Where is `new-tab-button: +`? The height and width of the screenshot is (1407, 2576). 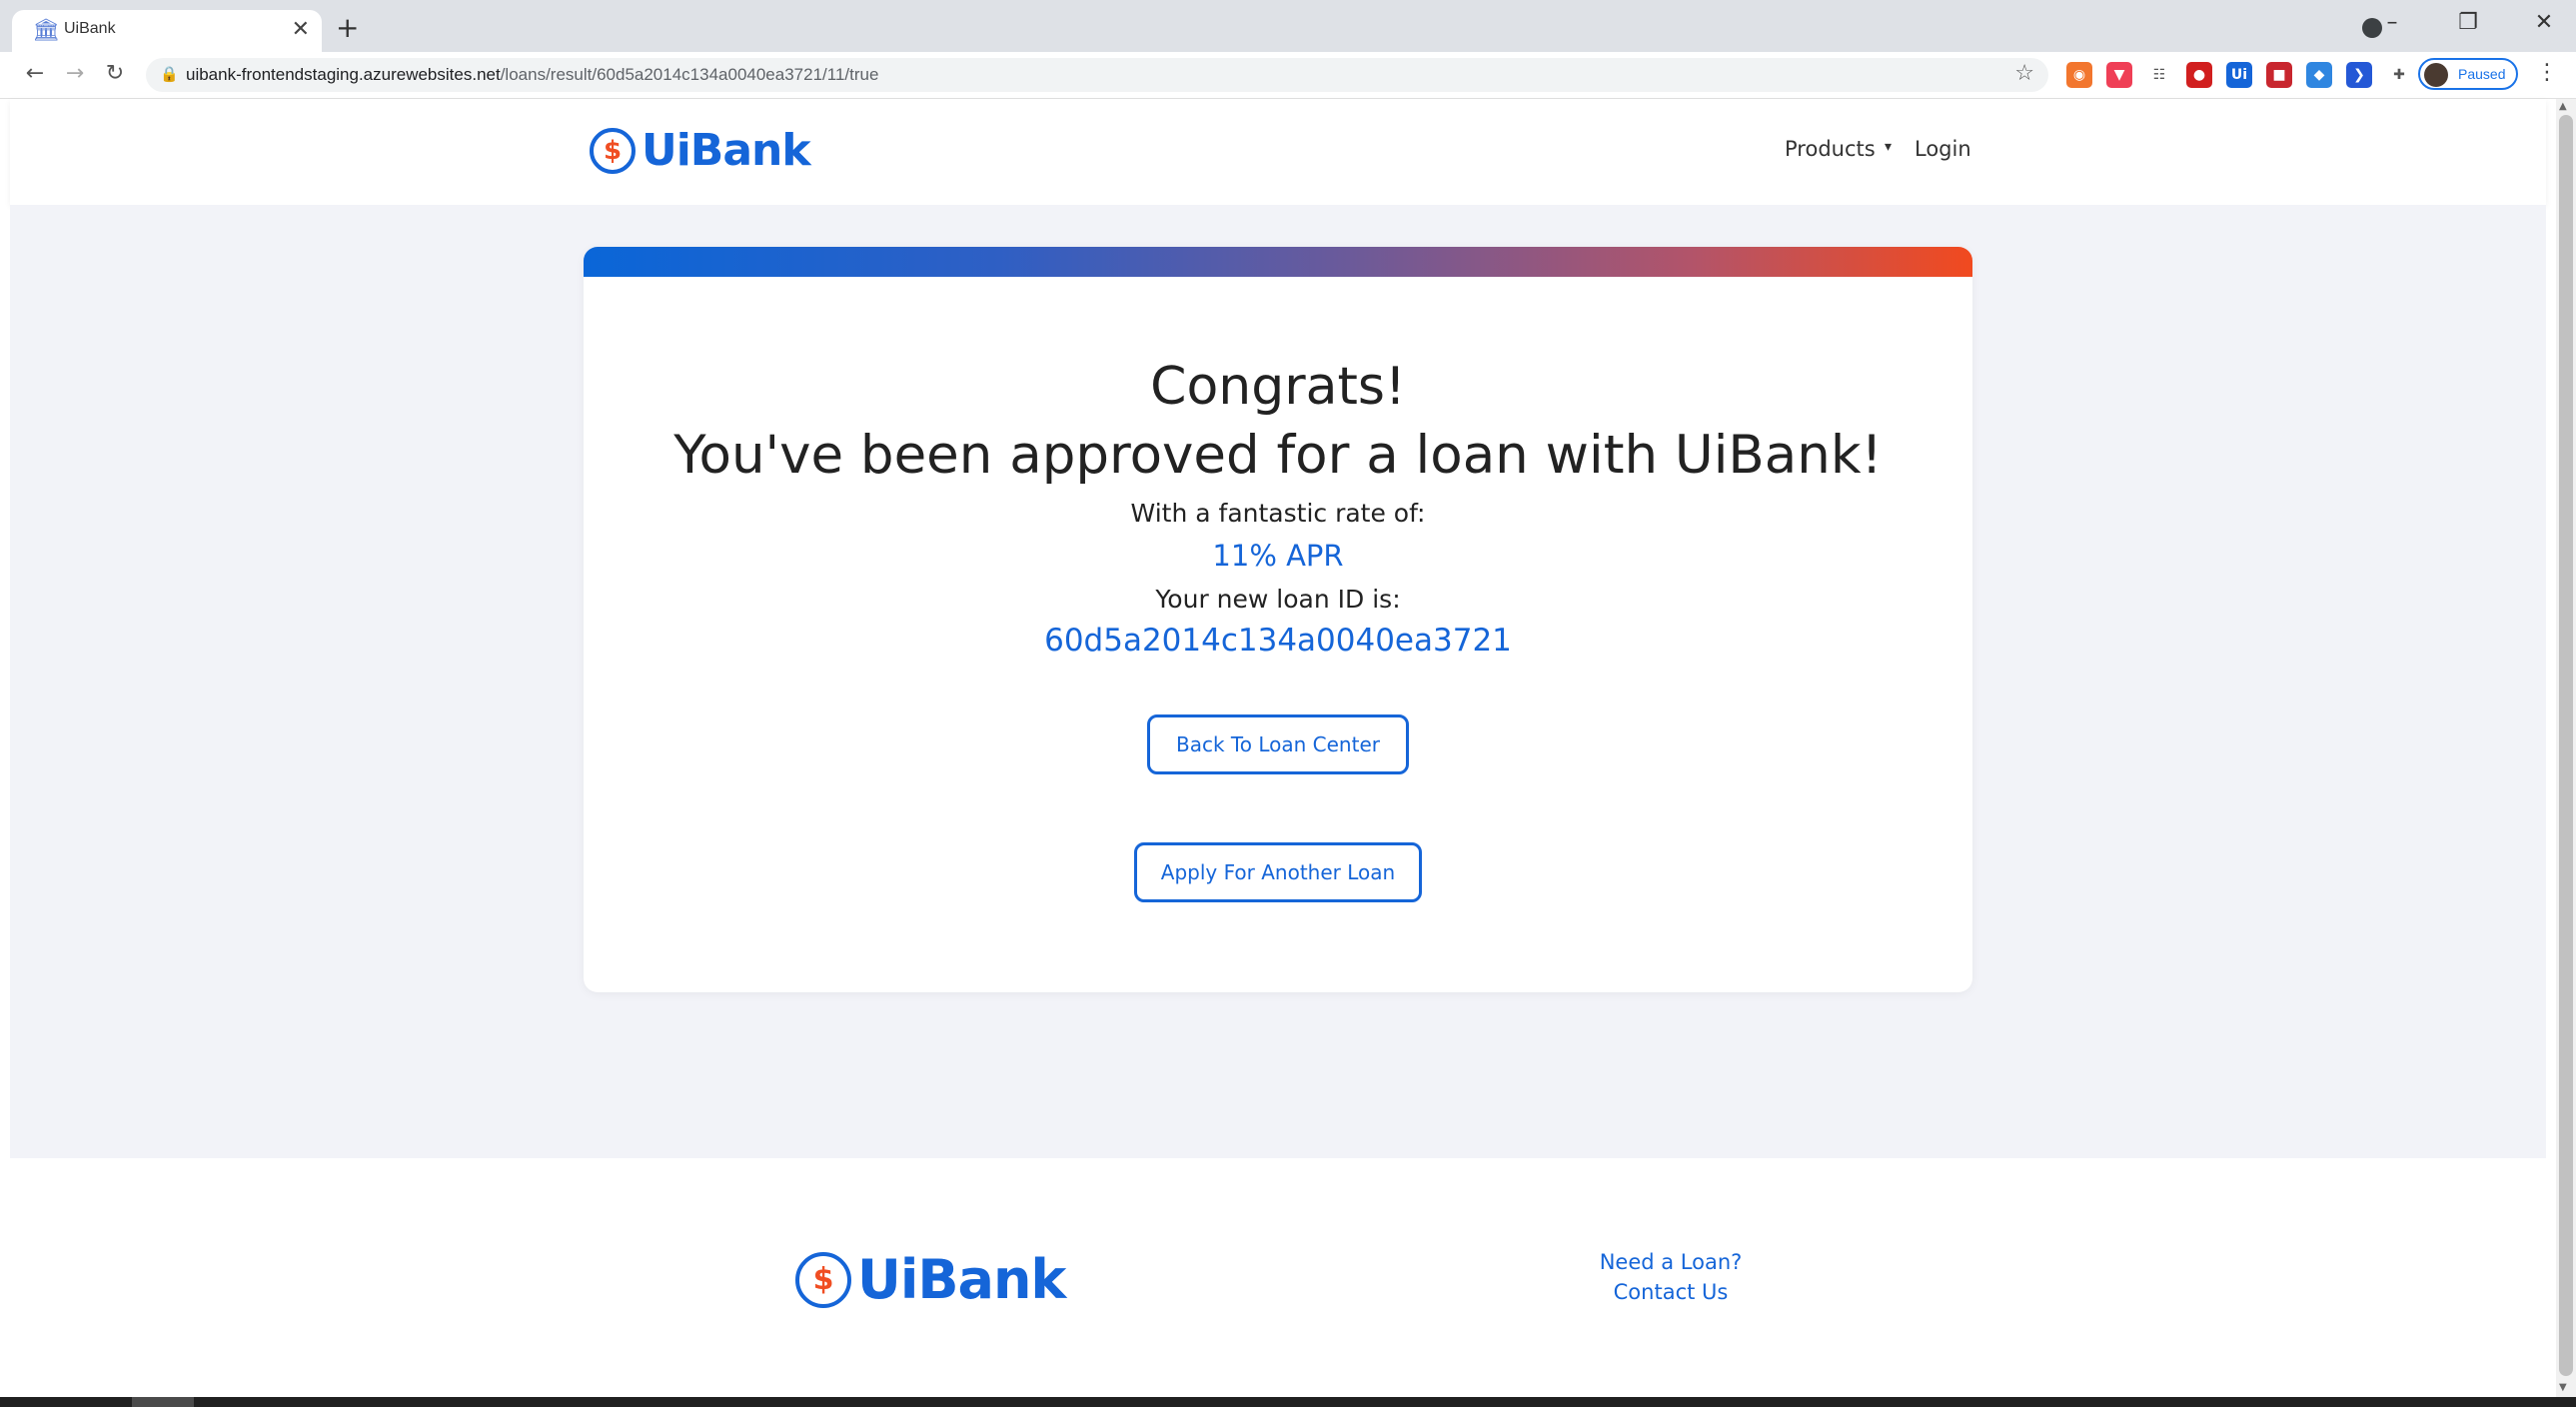
new-tab-button: + is located at coordinates (347, 28).